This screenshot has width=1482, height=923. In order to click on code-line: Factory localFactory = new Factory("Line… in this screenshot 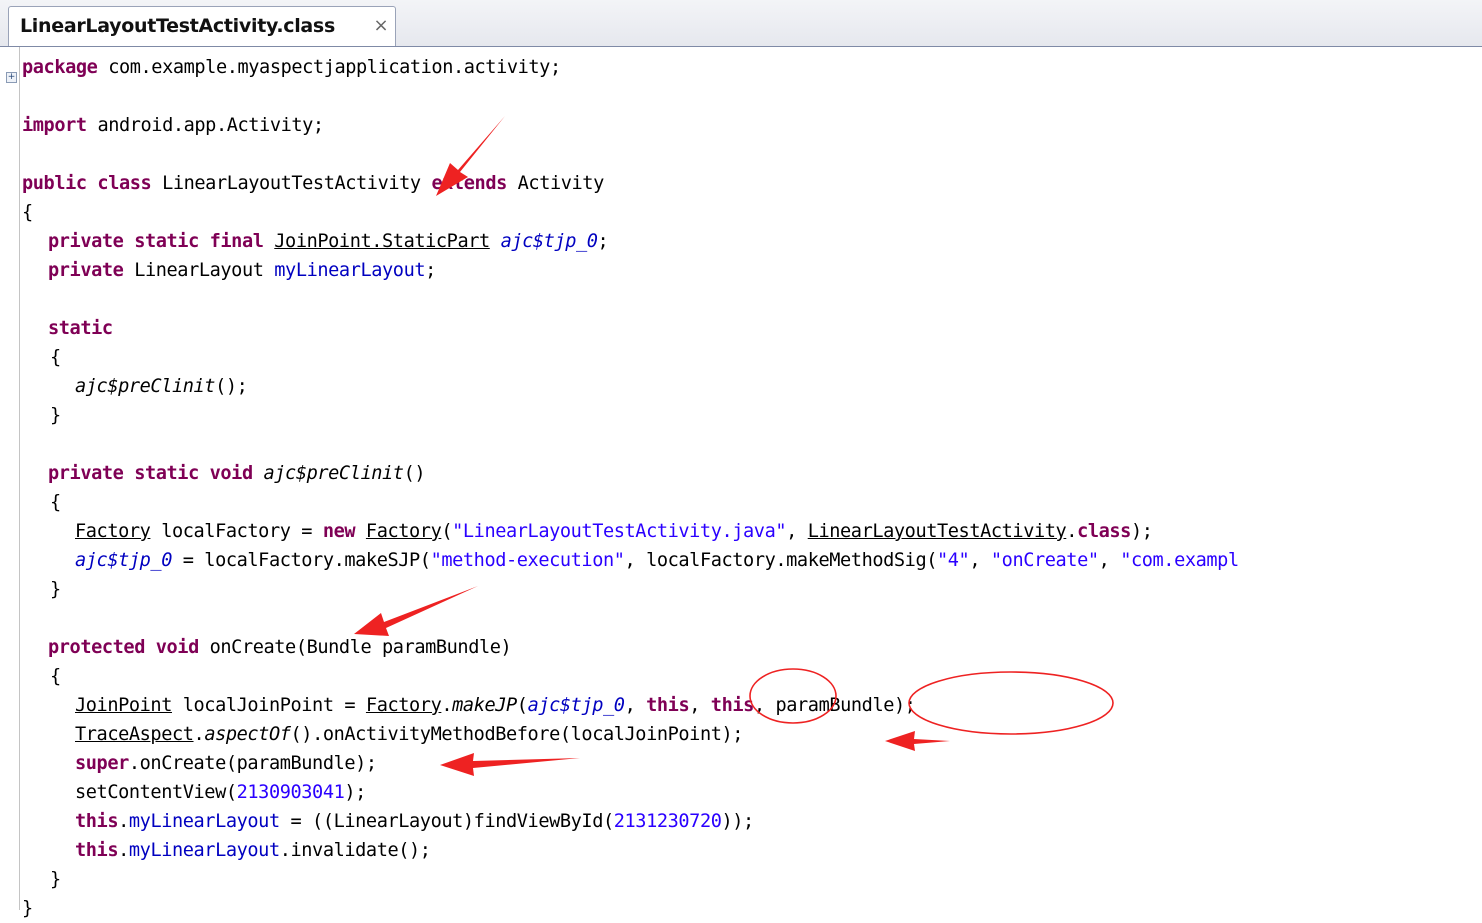, I will do `click(614, 531)`.